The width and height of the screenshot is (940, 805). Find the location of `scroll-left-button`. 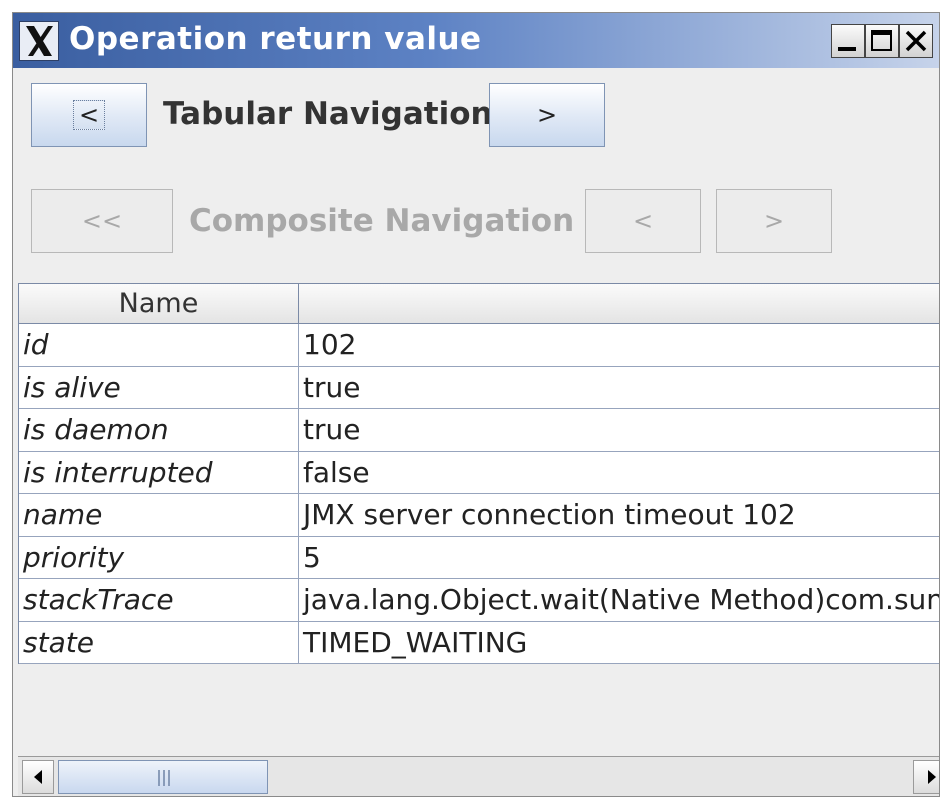

scroll-left-button is located at coordinates (38, 777).